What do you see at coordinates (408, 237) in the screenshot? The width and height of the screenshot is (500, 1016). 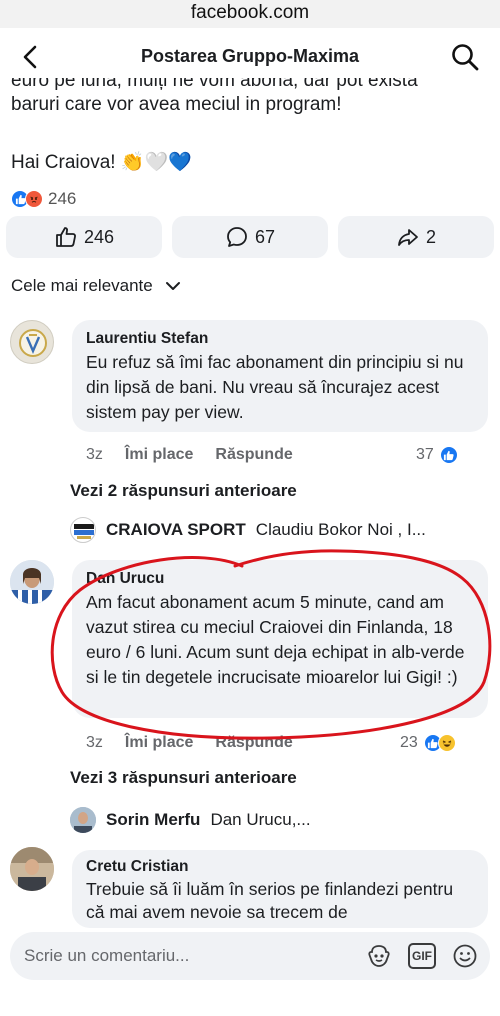 I see `share-arrow-icon` at bounding box center [408, 237].